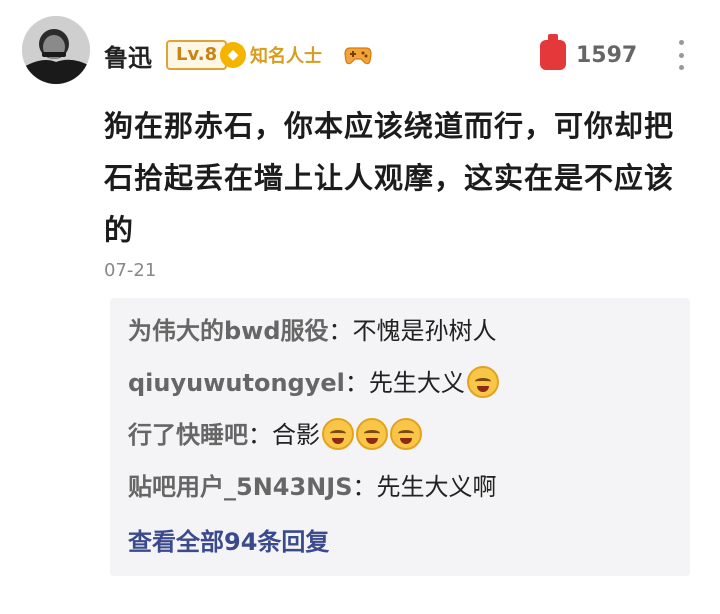 The width and height of the screenshot is (720, 614). I want to click on title-badge: ◆ 知名人士, so click(271, 55).